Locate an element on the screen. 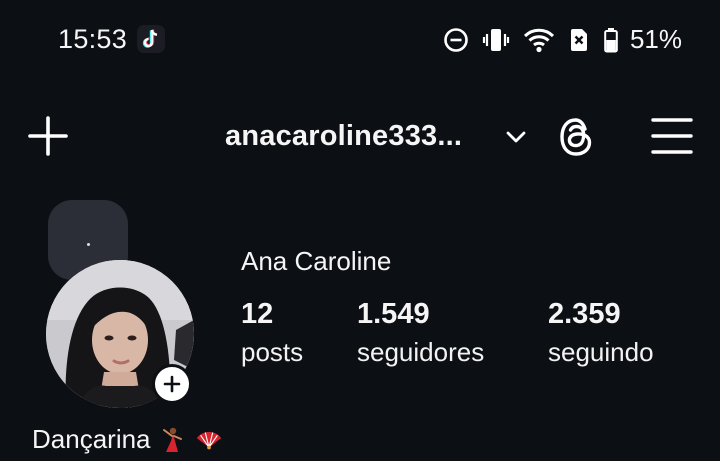 This screenshot has height=461, width=720. fan-emoji-icon is located at coordinates (208, 440).